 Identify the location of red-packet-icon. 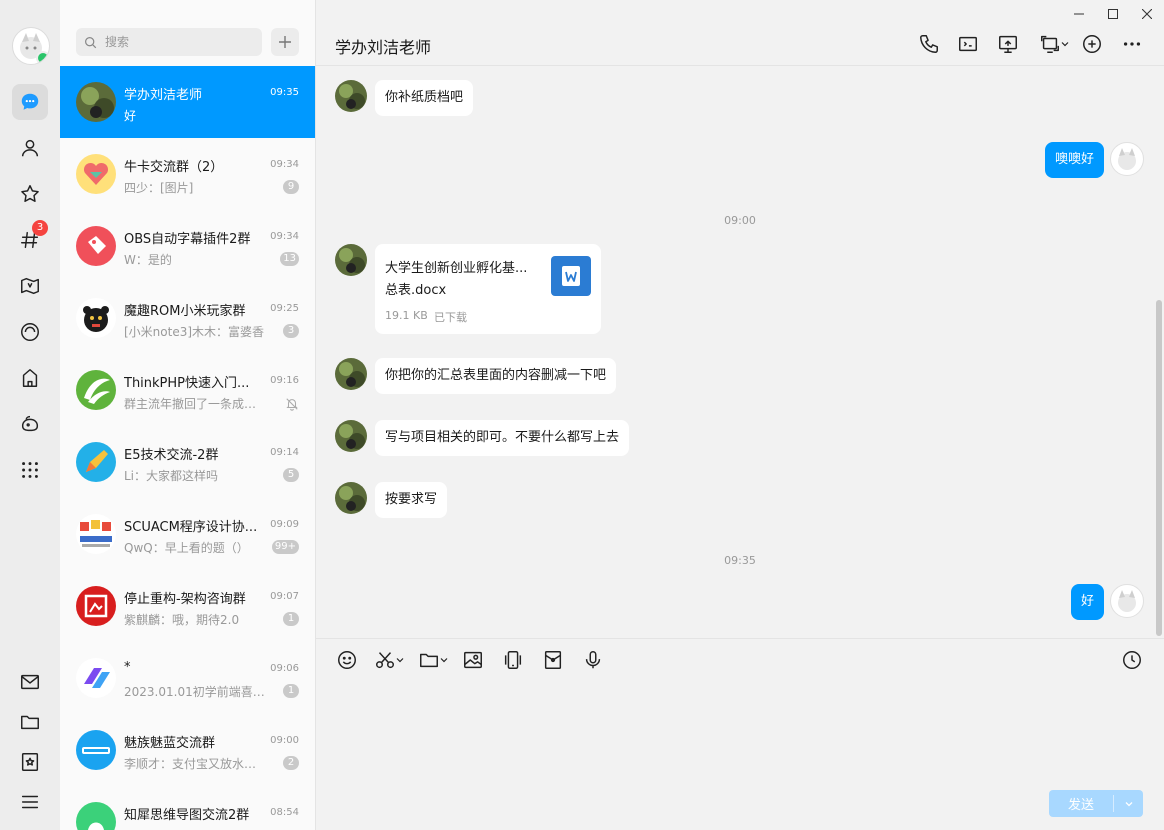
(553, 660).